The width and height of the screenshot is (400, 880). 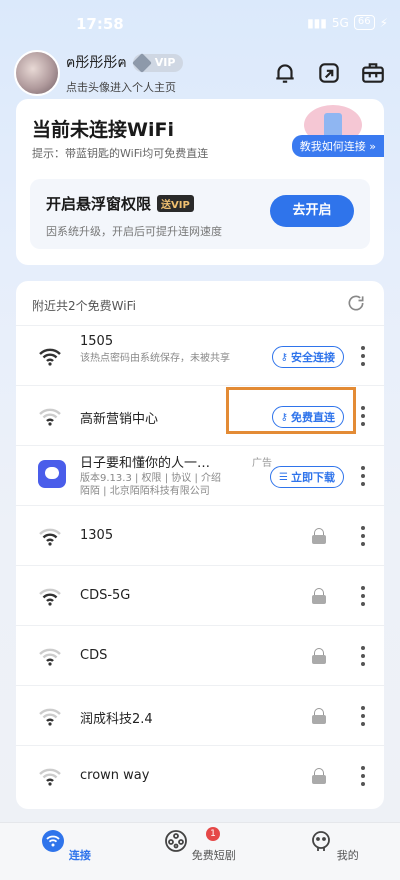 I want to click on share-icon, so click(x=329, y=73).